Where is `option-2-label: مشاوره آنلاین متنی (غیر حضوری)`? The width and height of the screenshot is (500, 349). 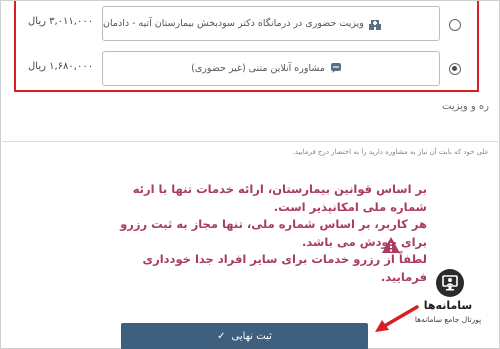 option-2-label: مشاوره آنلاین متنی (غیر حضوری) is located at coordinates (258, 68).